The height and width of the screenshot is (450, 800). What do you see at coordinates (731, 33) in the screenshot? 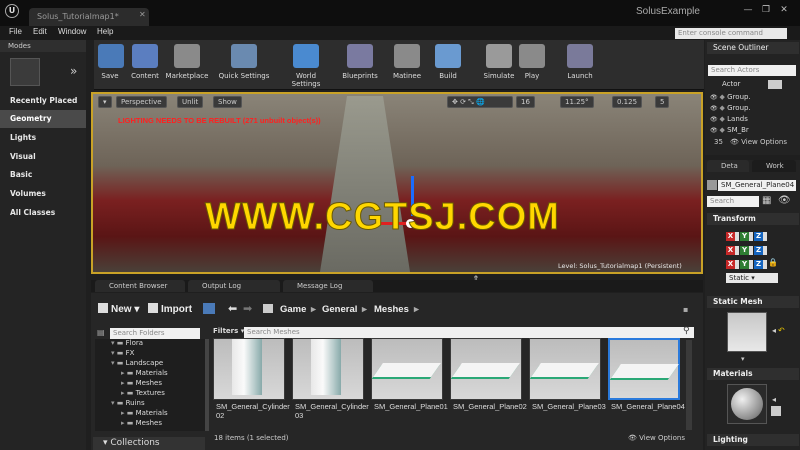
I see `console-input: Enter console command` at bounding box center [731, 33].